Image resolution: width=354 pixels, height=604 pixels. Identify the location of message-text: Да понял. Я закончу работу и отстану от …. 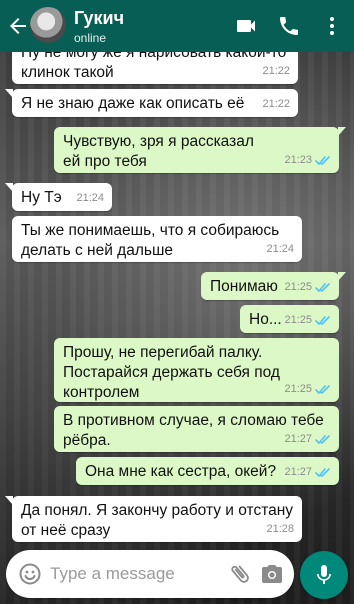
(157, 520).